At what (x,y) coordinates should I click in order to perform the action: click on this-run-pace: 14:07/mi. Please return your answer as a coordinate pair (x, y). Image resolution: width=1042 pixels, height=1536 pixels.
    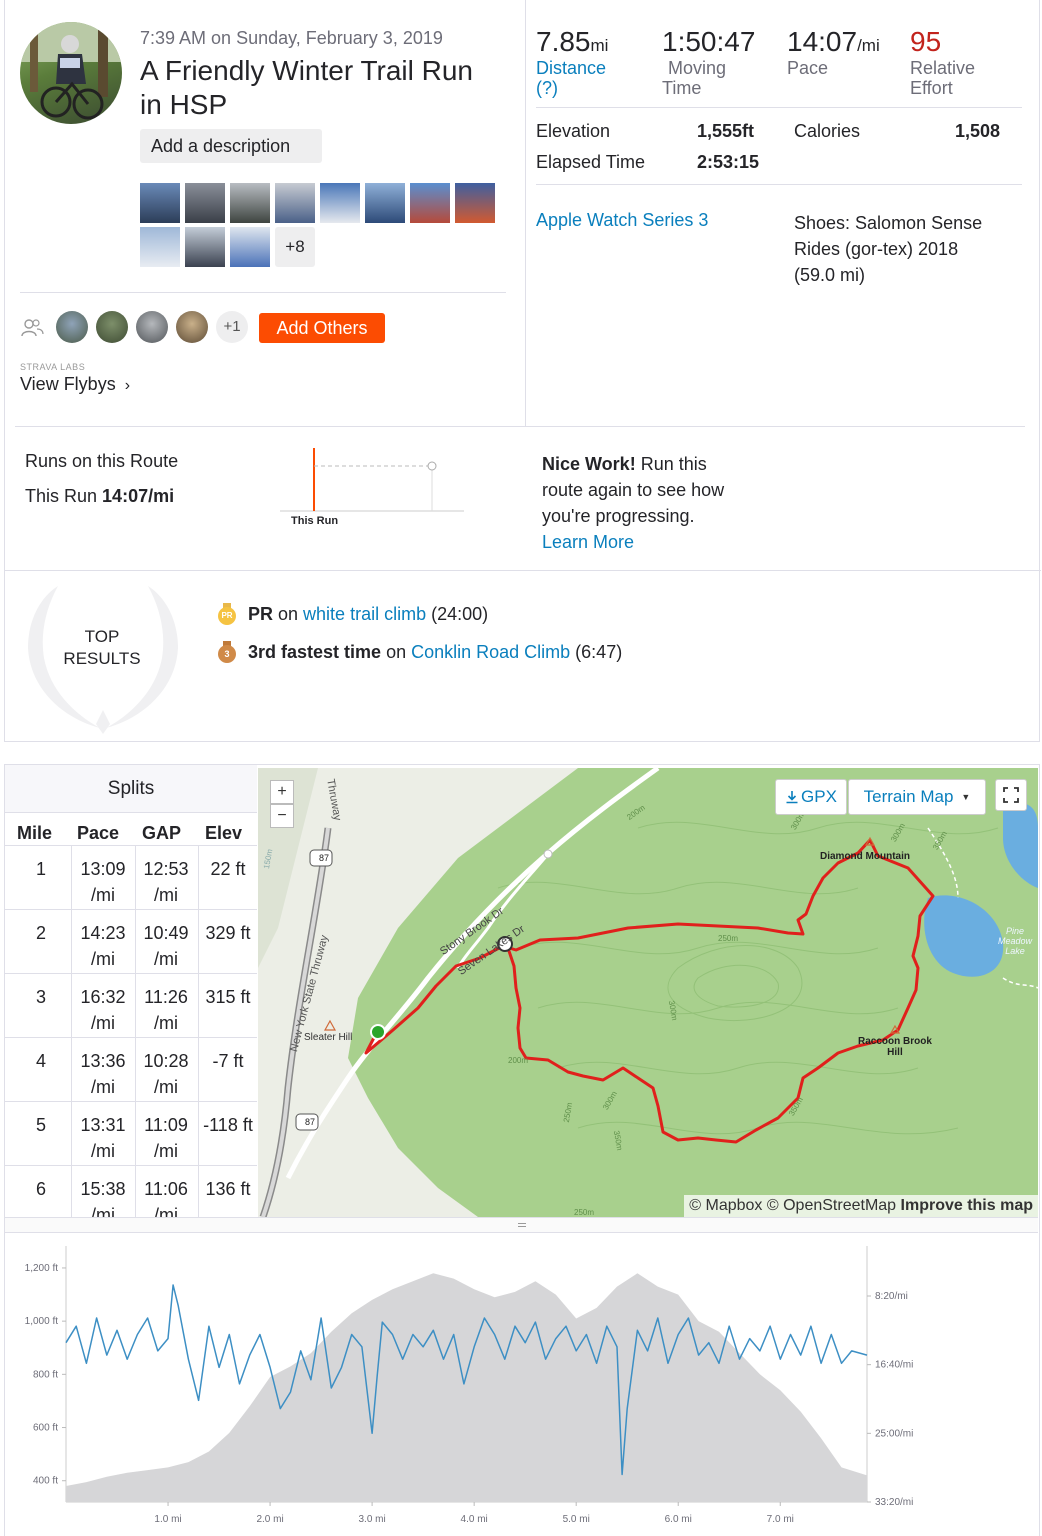
    Looking at the image, I should click on (138, 496).